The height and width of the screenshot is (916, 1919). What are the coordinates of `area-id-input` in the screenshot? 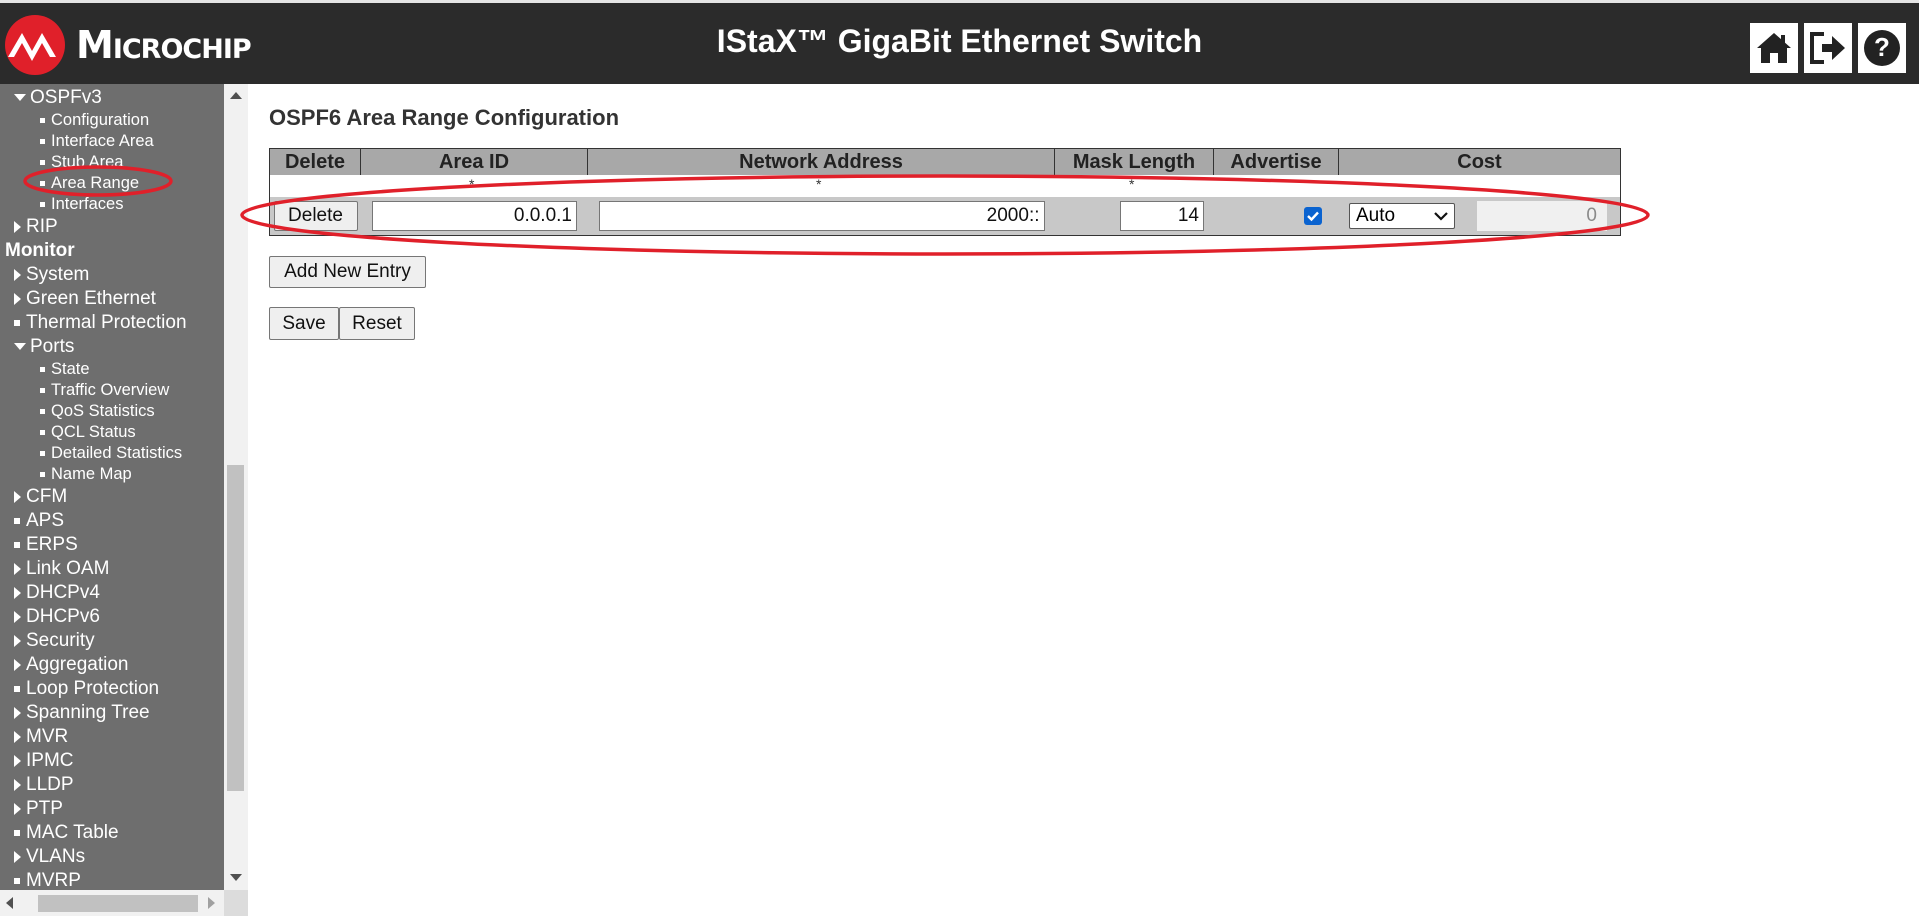 It's located at (474, 216).